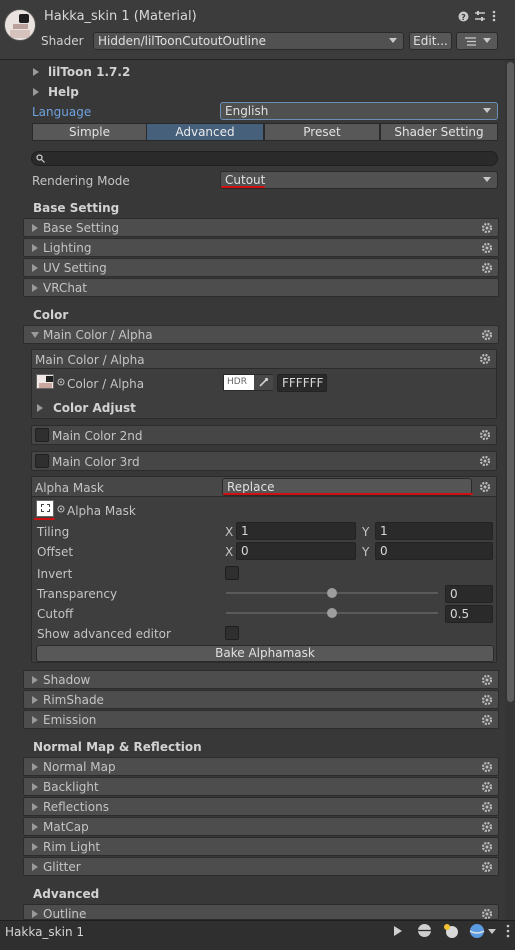 Image resolution: width=515 pixels, height=950 pixels. What do you see at coordinates (261, 826) in the screenshot?
I see `foldout-matcap: MatCap` at bounding box center [261, 826].